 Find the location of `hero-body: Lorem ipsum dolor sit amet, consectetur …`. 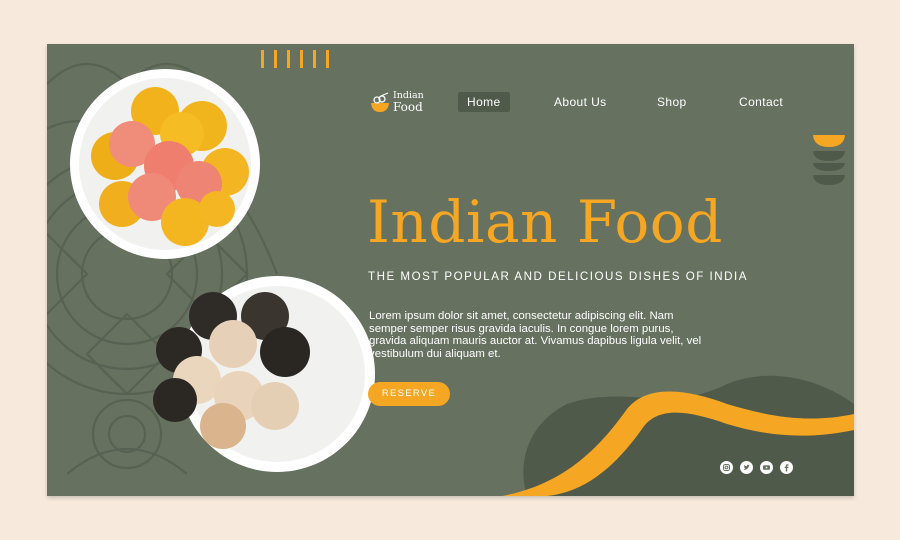

hero-body: Lorem ipsum dolor sit amet, consectetur … is located at coordinates (535, 335).